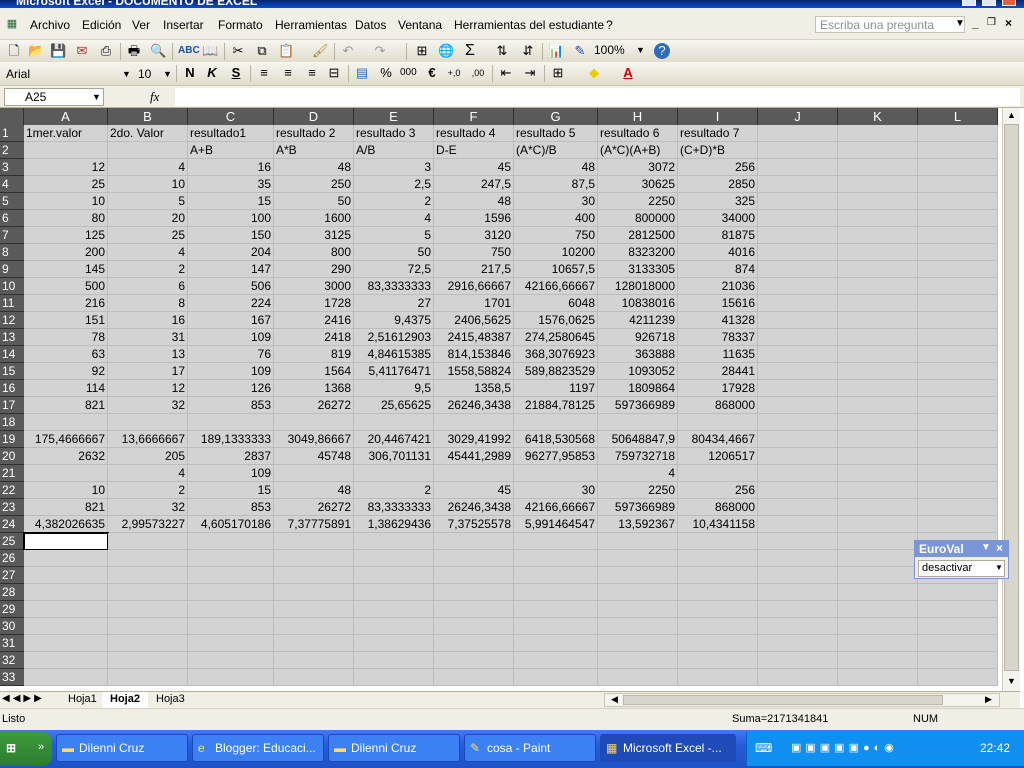 This screenshot has width=1024, height=768. What do you see at coordinates (231, 150) in the screenshot?
I see `cell: A+B` at bounding box center [231, 150].